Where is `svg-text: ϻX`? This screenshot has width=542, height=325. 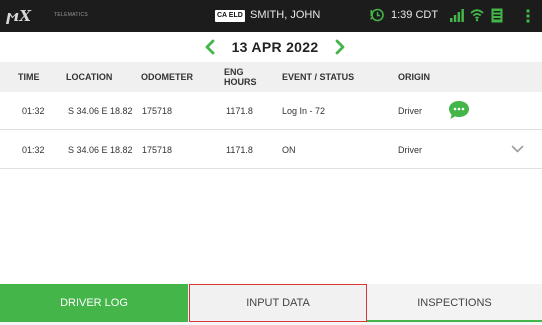
svg-text: ϻX is located at coordinates (19, 16).